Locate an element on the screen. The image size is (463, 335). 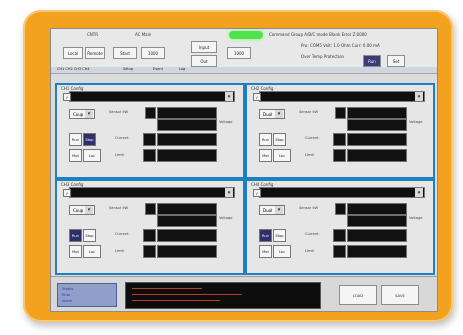
error-line: Error is located at coordinates (66, 295).